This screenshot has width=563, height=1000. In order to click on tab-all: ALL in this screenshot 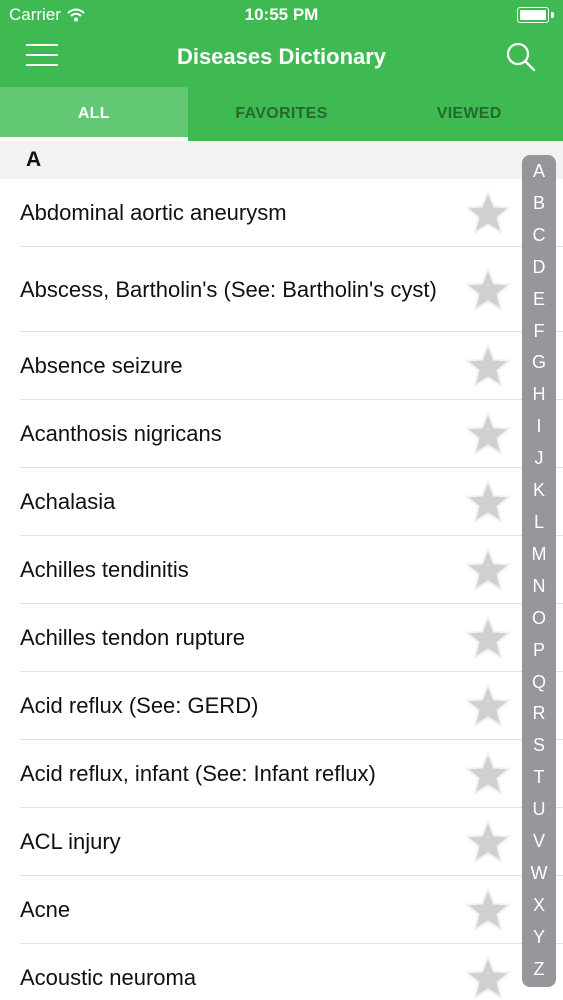, I will do `click(94, 114)`.